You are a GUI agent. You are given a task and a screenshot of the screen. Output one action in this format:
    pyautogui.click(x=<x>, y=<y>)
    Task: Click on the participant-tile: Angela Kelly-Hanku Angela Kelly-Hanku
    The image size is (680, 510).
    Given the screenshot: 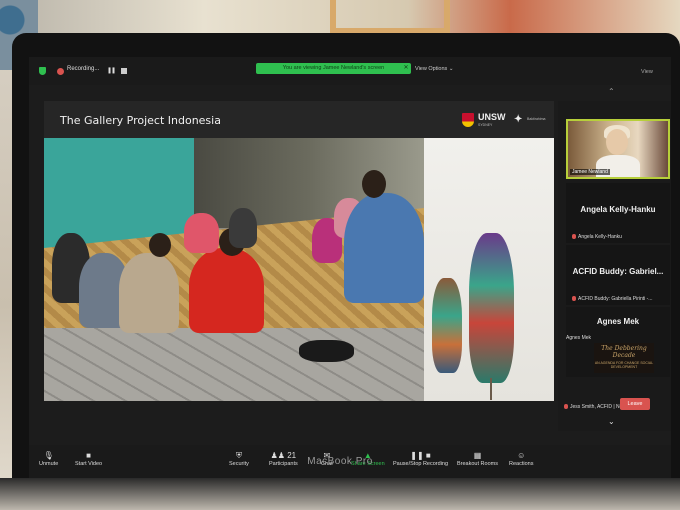 What is the action you would take?
    pyautogui.click(x=618, y=213)
    